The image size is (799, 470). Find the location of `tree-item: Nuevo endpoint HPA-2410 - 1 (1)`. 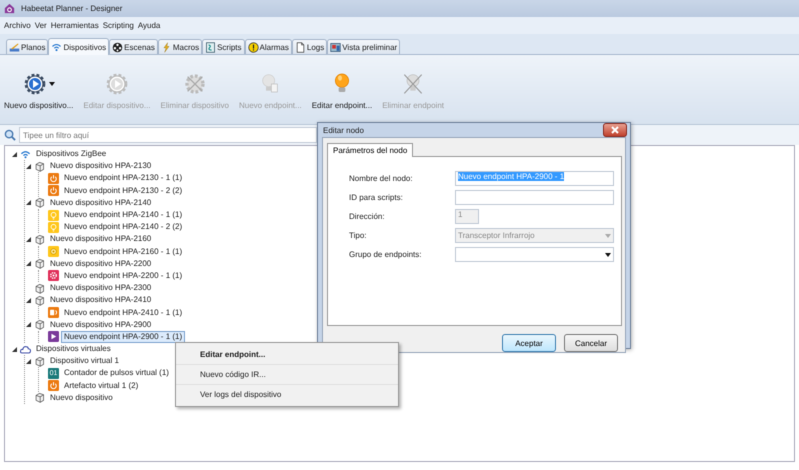

tree-item: Nuevo endpoint HPA-2410 - 1 (1) is located at coordinates (123, 312).